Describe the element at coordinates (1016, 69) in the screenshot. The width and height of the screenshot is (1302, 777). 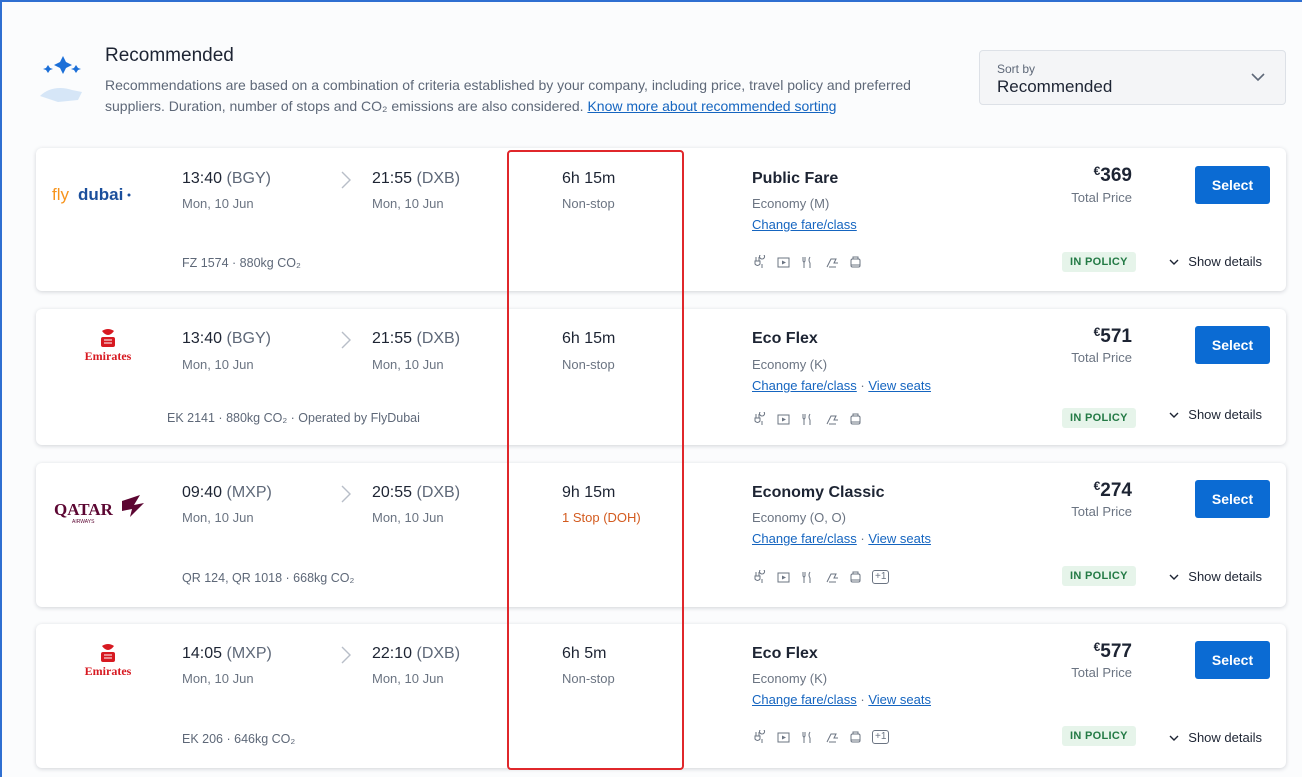
I see `sort-label: Sort by` at that location.